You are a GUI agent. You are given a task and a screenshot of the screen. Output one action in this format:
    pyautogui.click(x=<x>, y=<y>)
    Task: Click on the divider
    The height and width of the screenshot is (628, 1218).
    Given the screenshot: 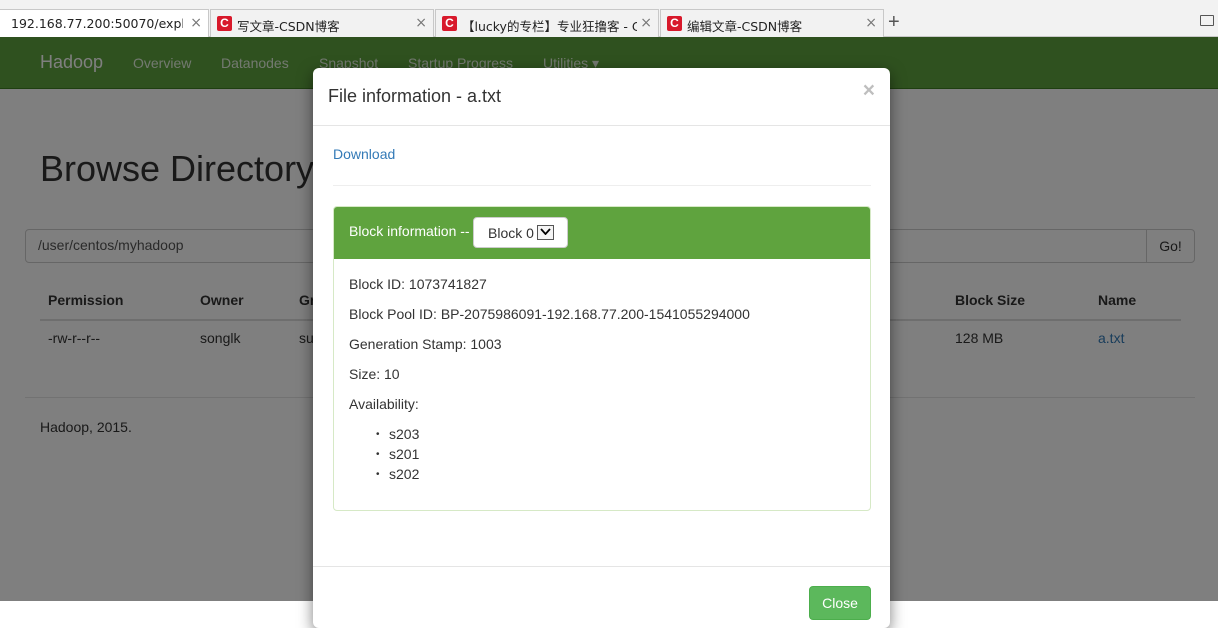 What is the action you would take?
    pyautogui.click(x=602, y=185)
    